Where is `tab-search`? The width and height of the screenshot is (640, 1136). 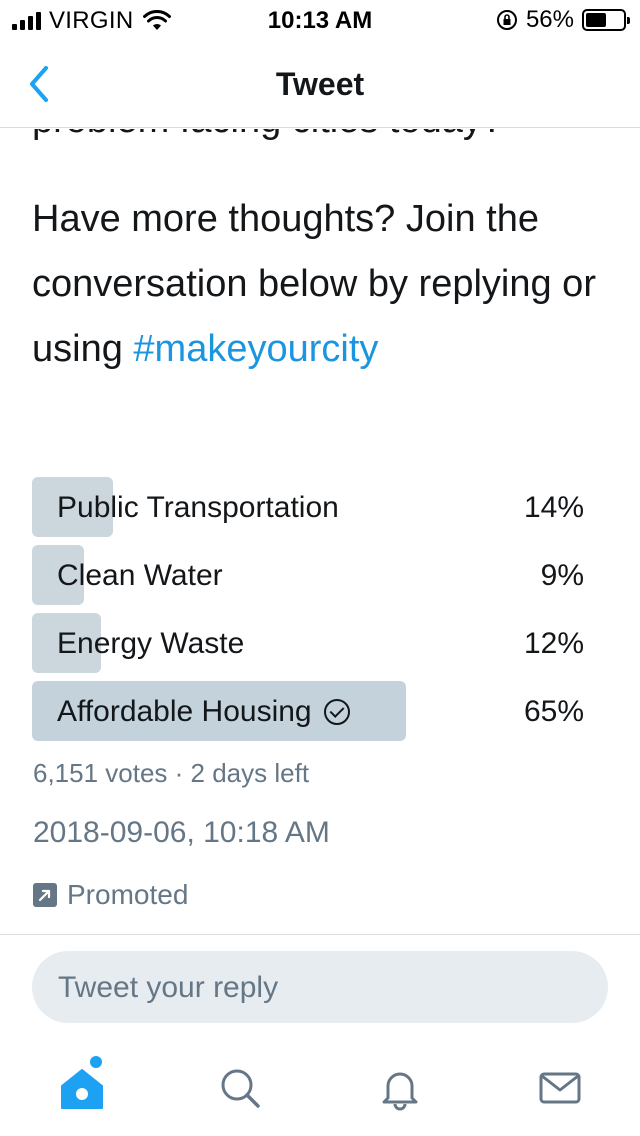
tab-search is located at coordinates (240, 1088).